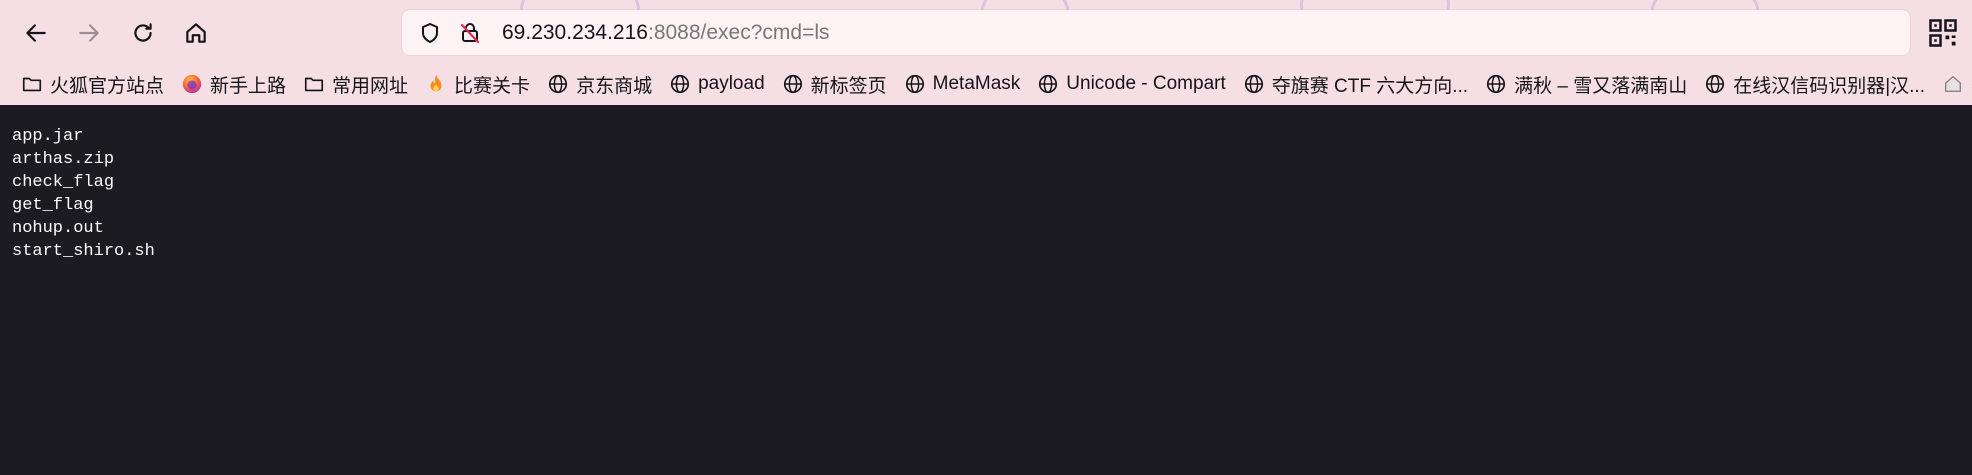 The height and width of the screenshot is (475, 1972). I want to click on qr-code-icon, so click(1943, 33).